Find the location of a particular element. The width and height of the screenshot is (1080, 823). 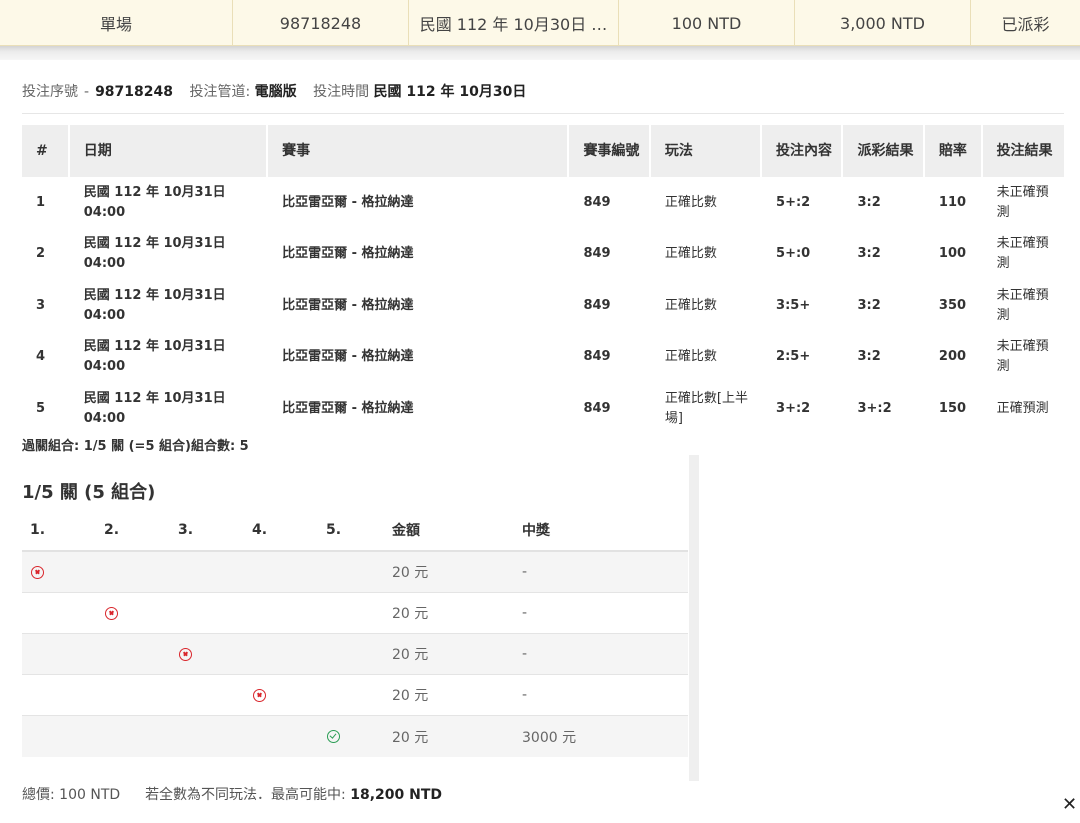

combination-prize: 3000 元 is located at coordinates (549, 737).